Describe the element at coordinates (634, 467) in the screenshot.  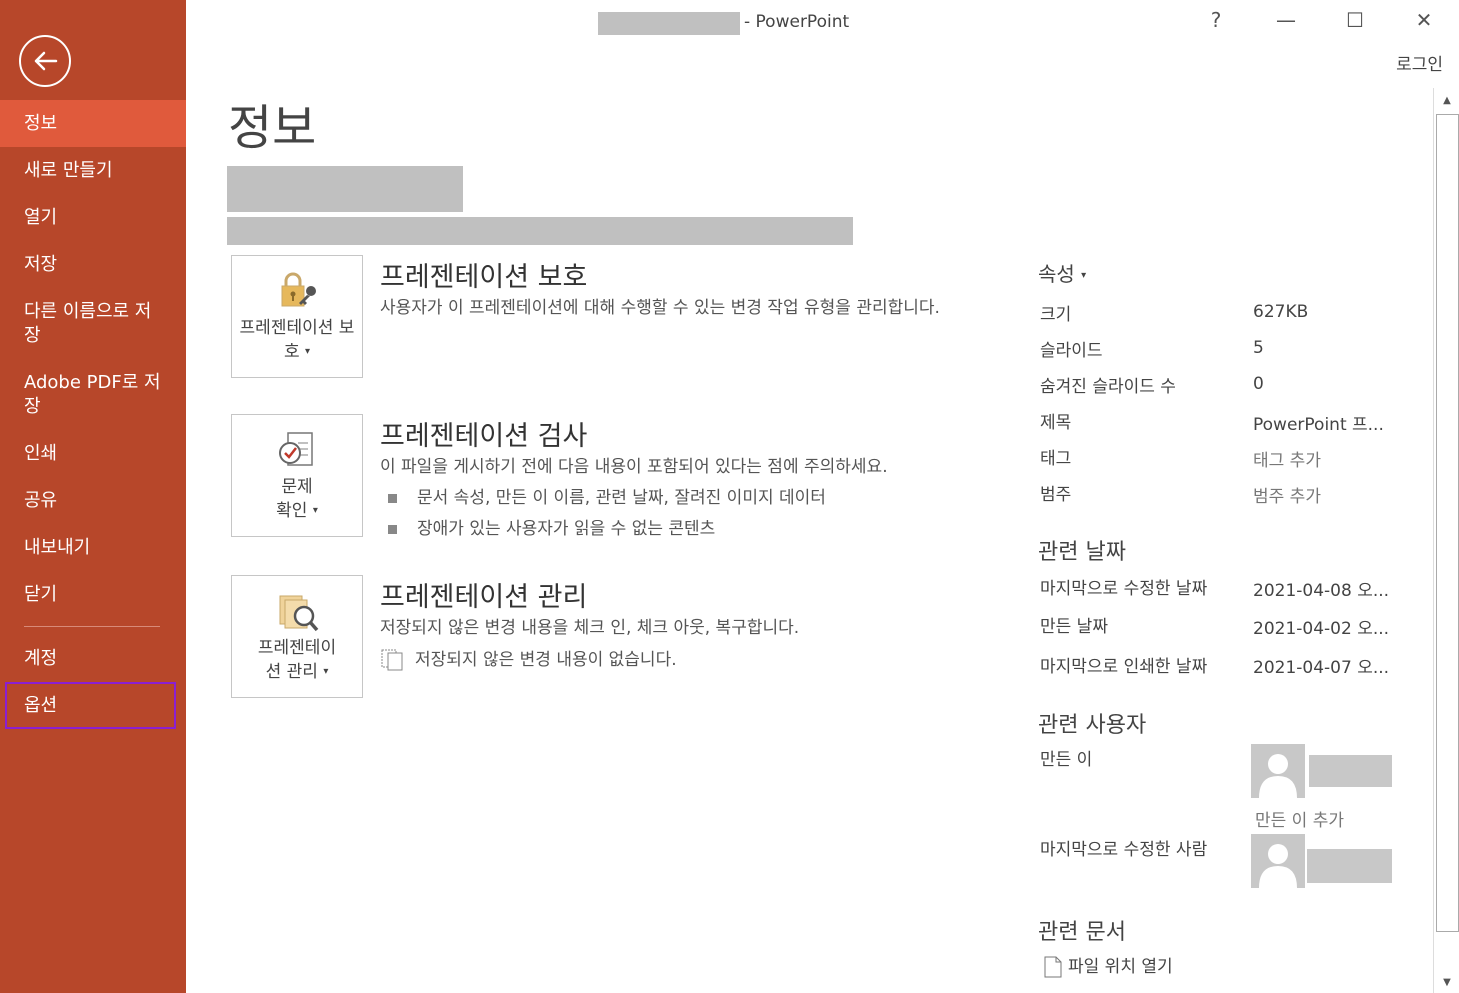
I see `inspect-description: 이 파일을 게시하기 전에 다음 내용이 포함되어 있다는 점에 주의하세요.` at that location.